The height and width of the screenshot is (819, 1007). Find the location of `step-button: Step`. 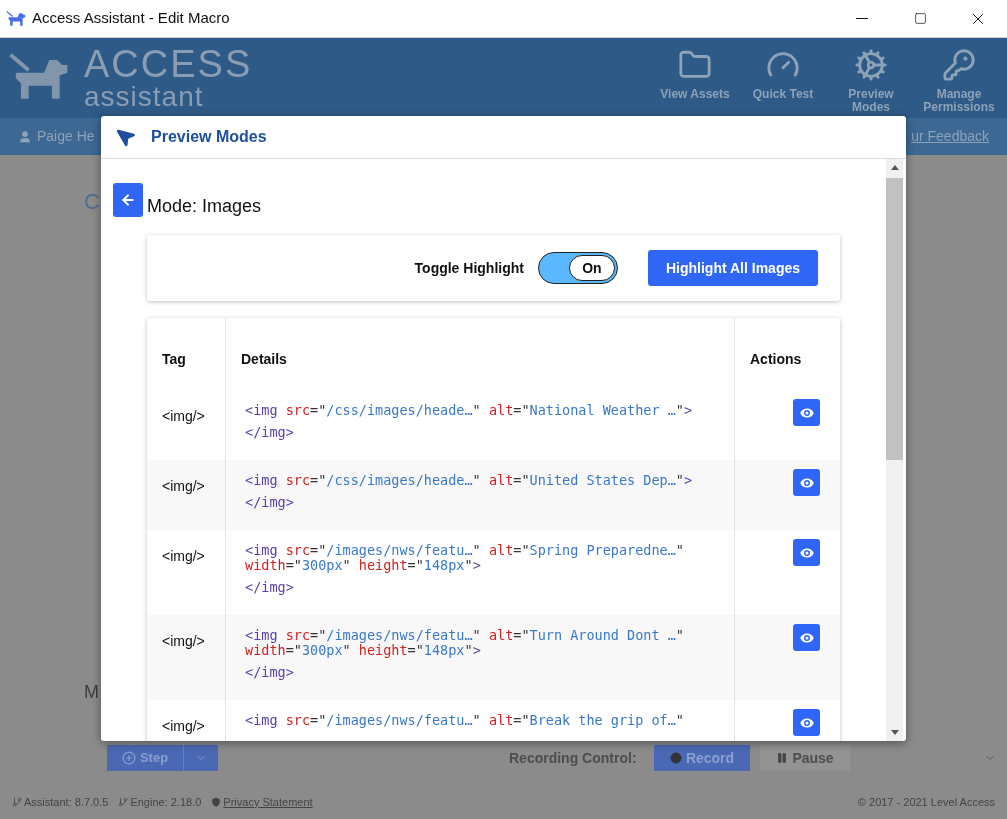

step-button: Step is located at coordinates (145, 758).